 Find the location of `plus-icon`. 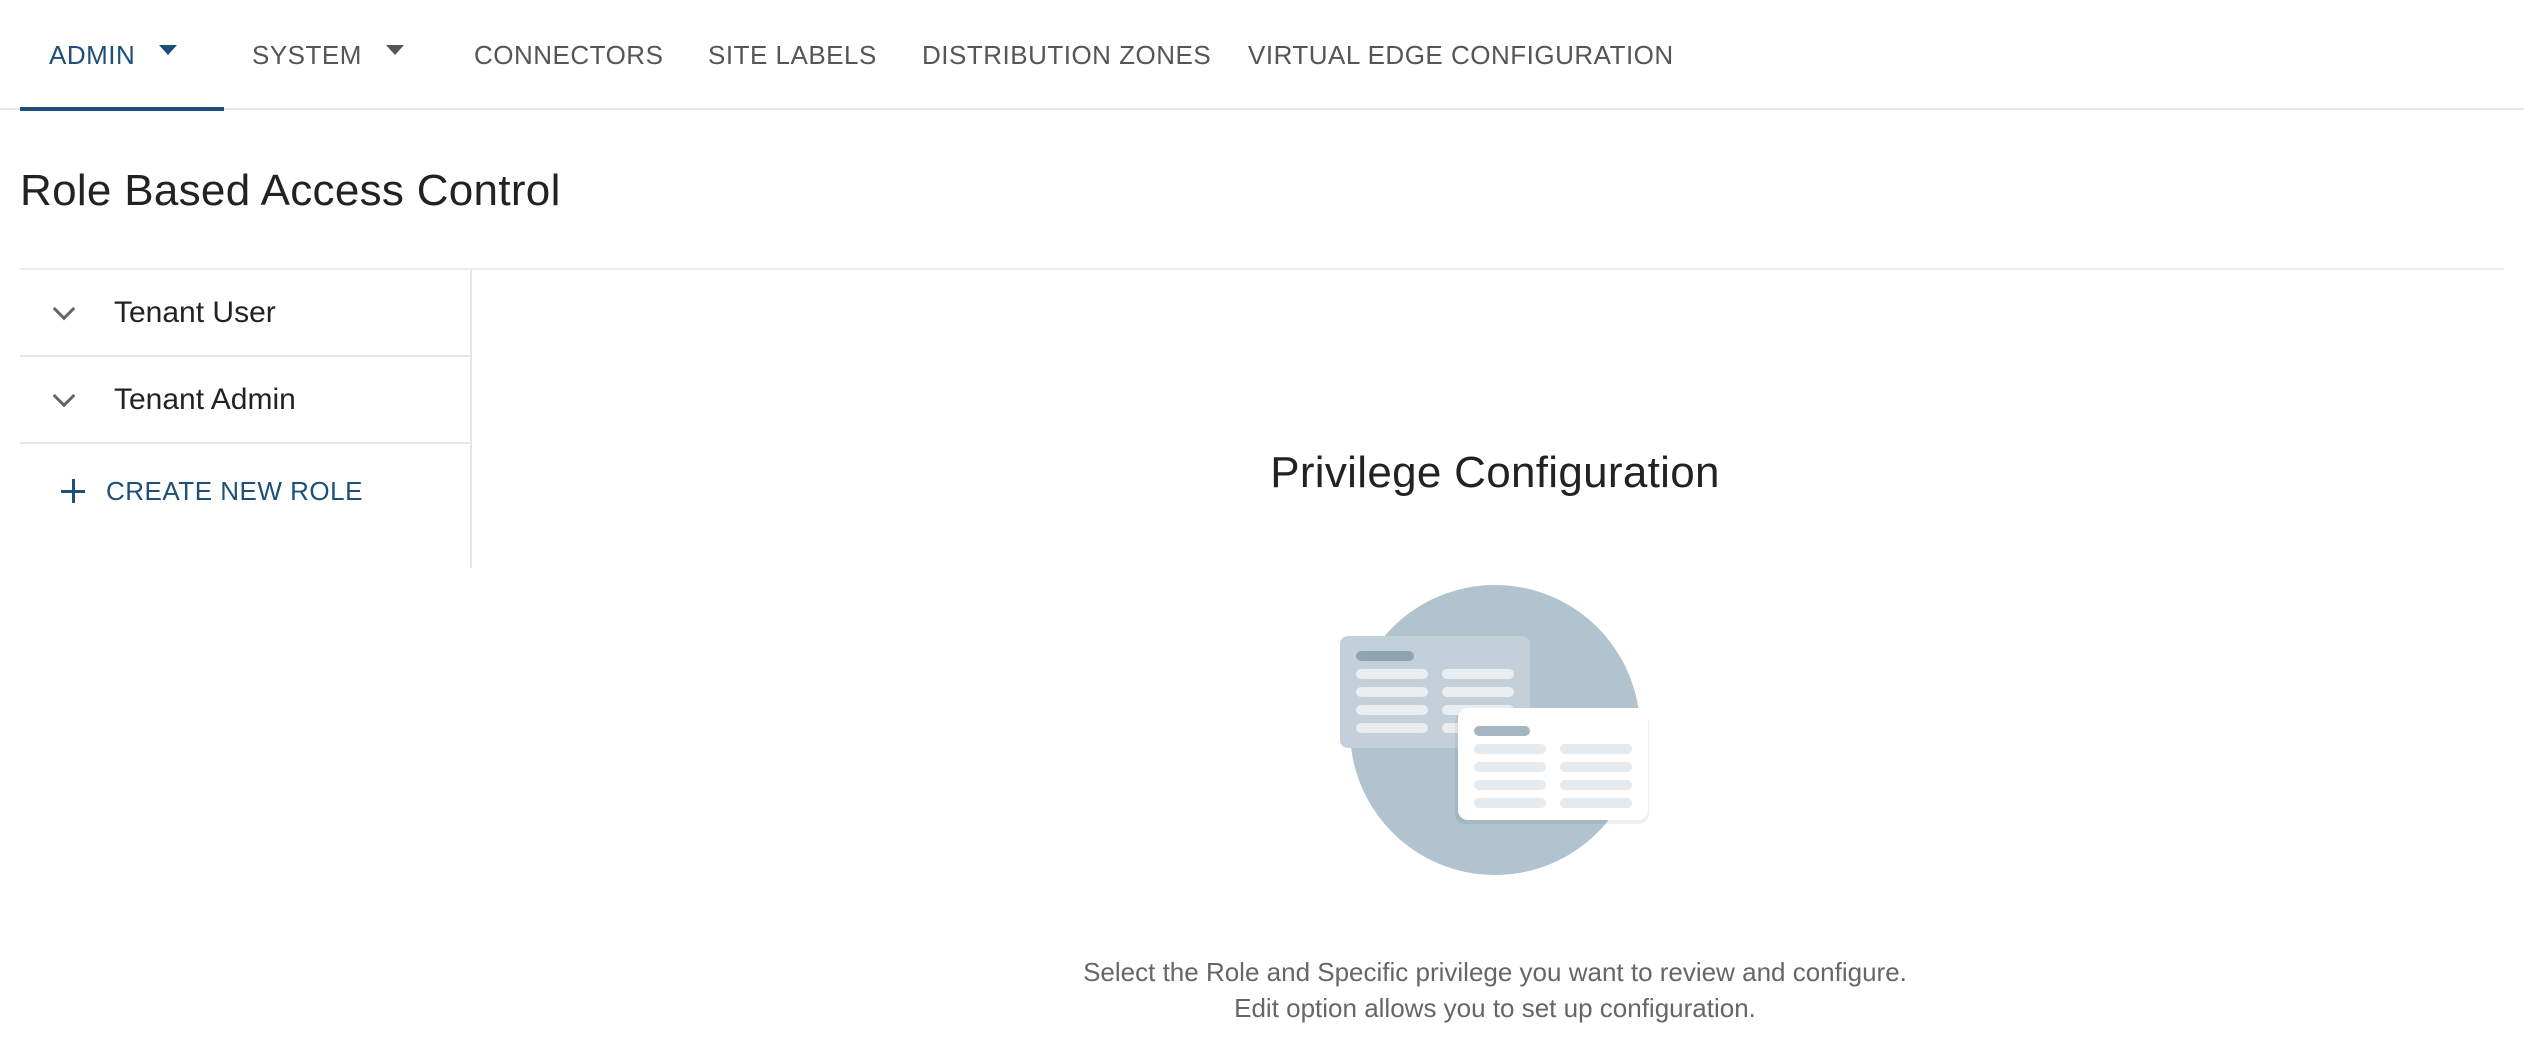

plus-icon is located at coordinates (73, 491).